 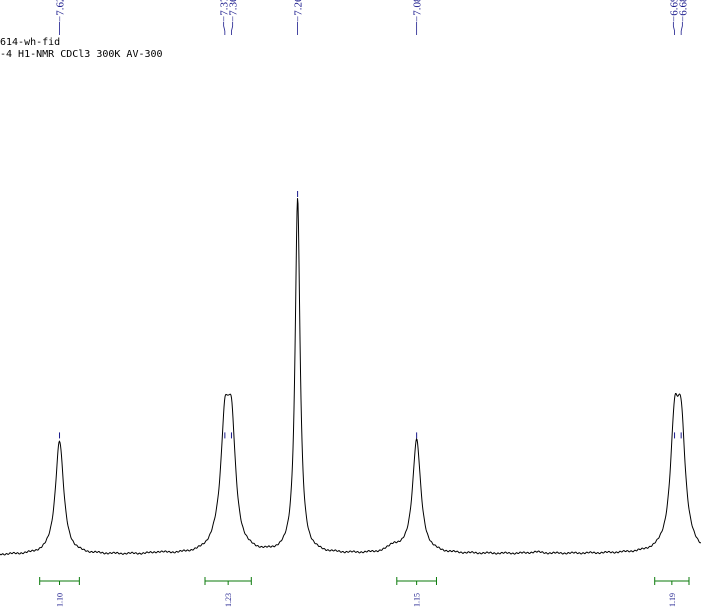 I want to click on integral-value: 1.15, so click(x=417, y=600).